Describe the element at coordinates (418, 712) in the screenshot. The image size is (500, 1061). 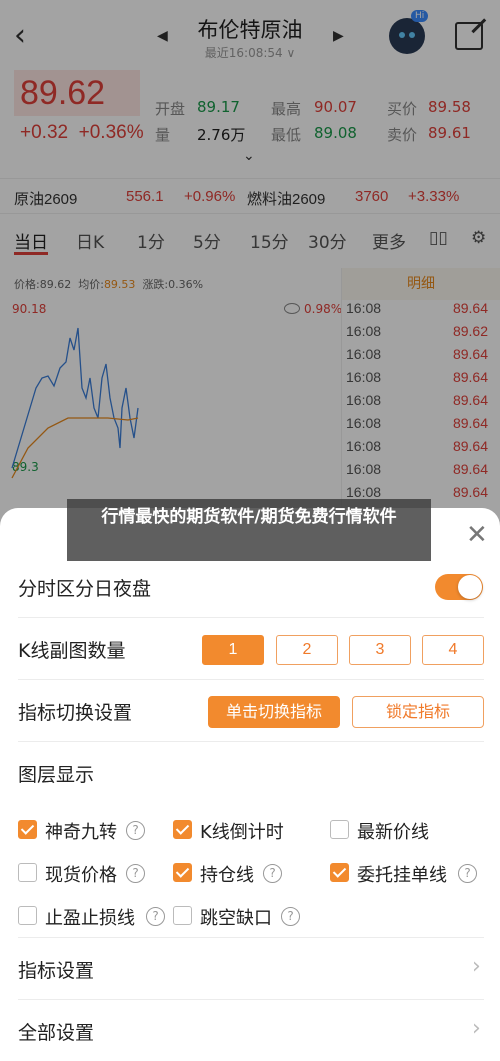
I see `lock-indicator-button: 锁定指标` at that location.